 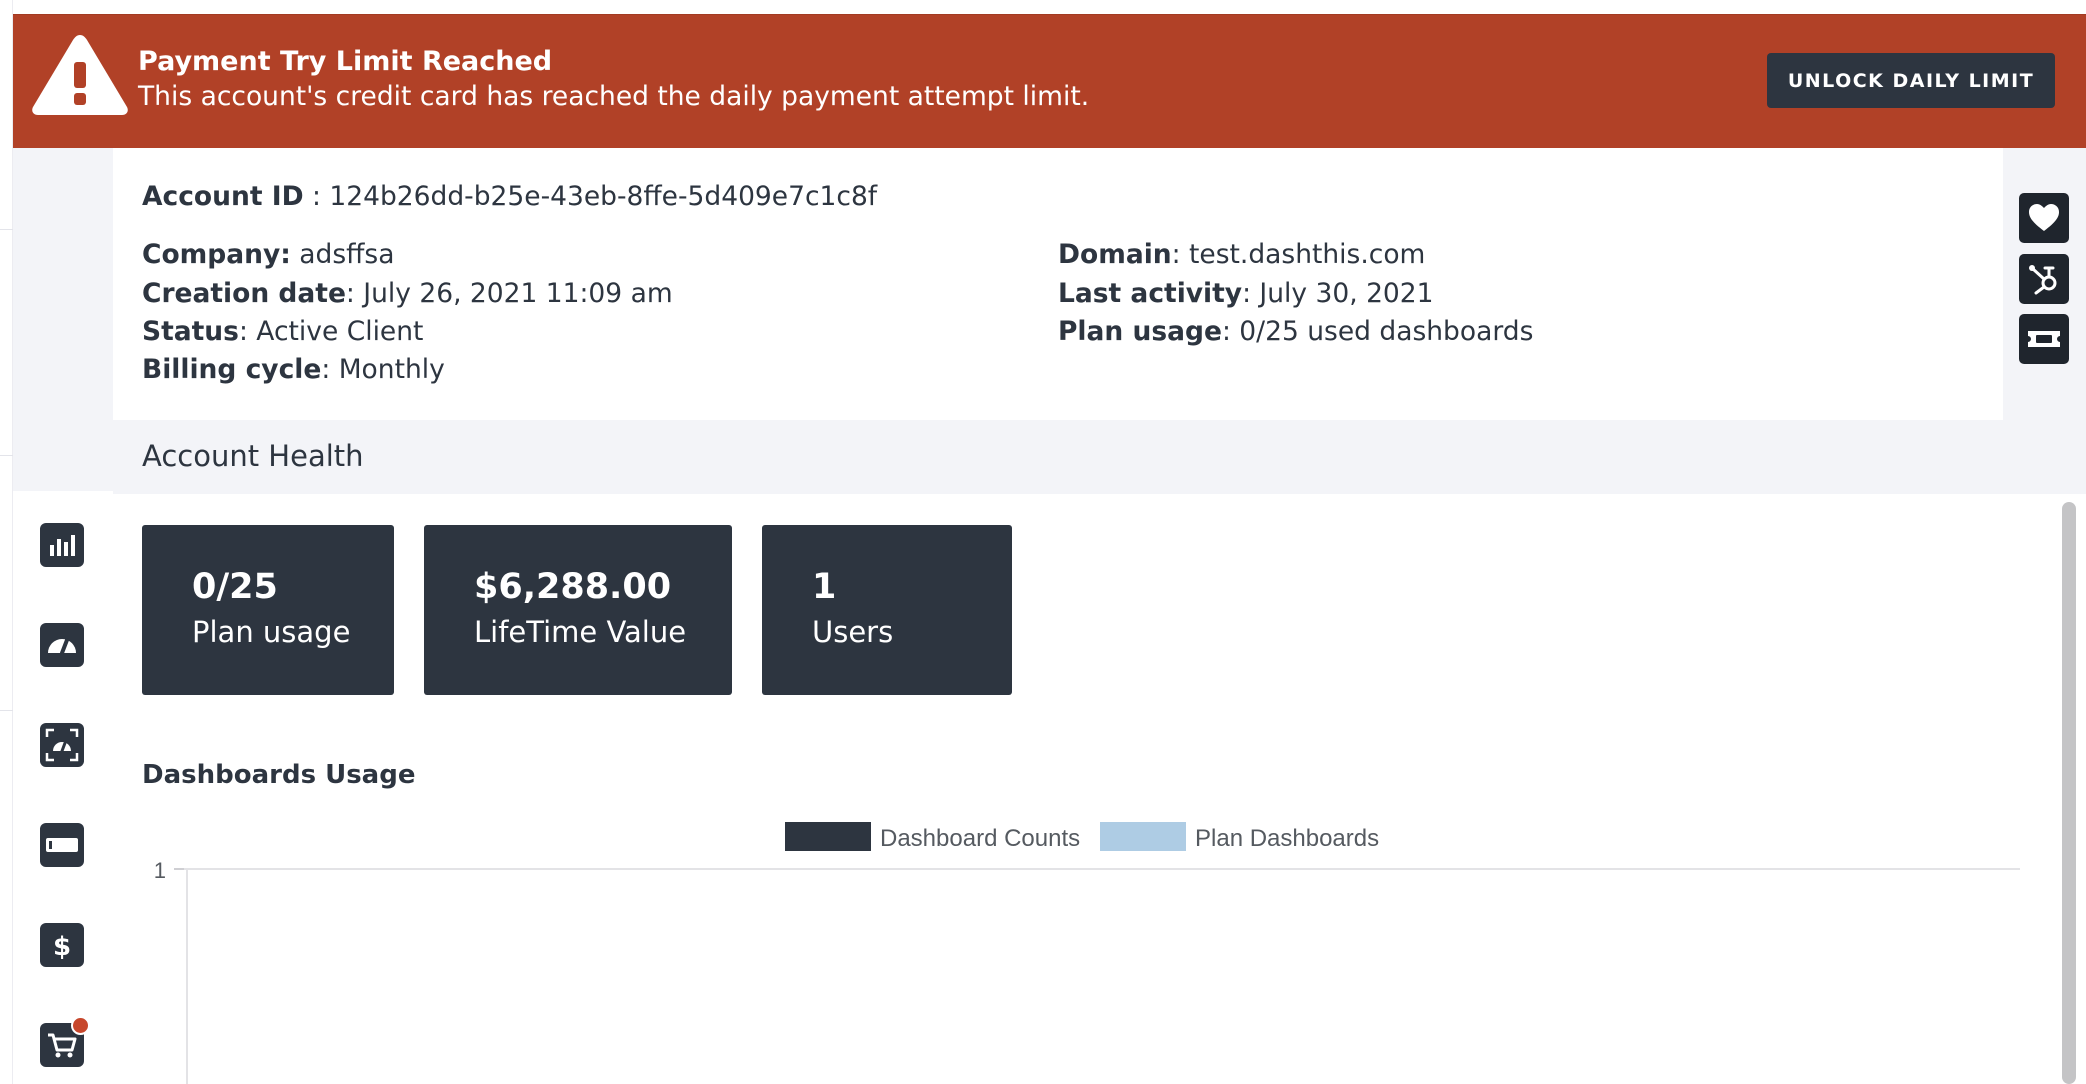 I want to click on ticket-icon, so click(x=2044, y=339).